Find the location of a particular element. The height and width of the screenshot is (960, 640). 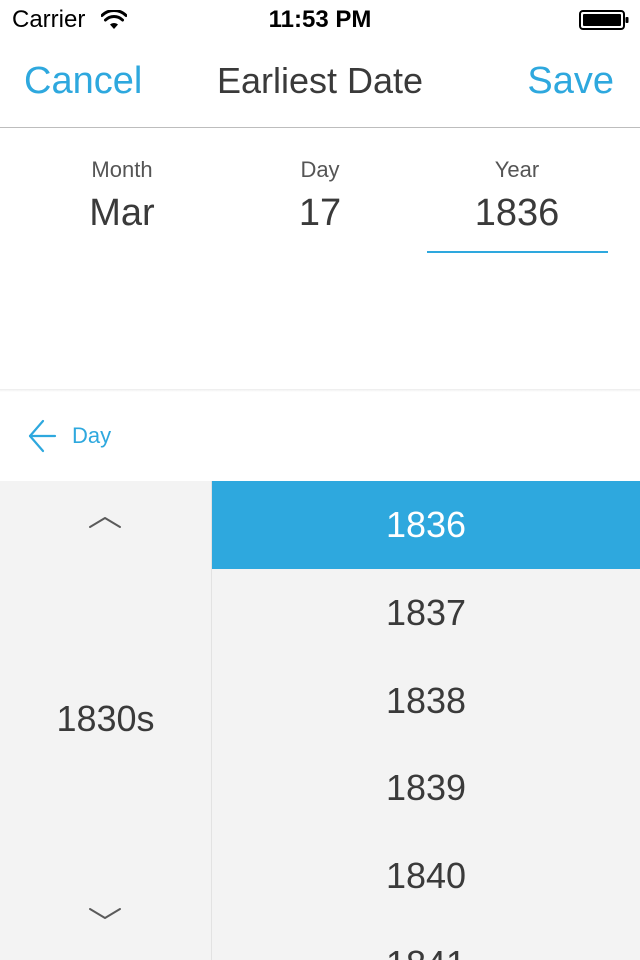

nav-bar: Cancel Earliest Date Save is located at coordinates (320, 84).